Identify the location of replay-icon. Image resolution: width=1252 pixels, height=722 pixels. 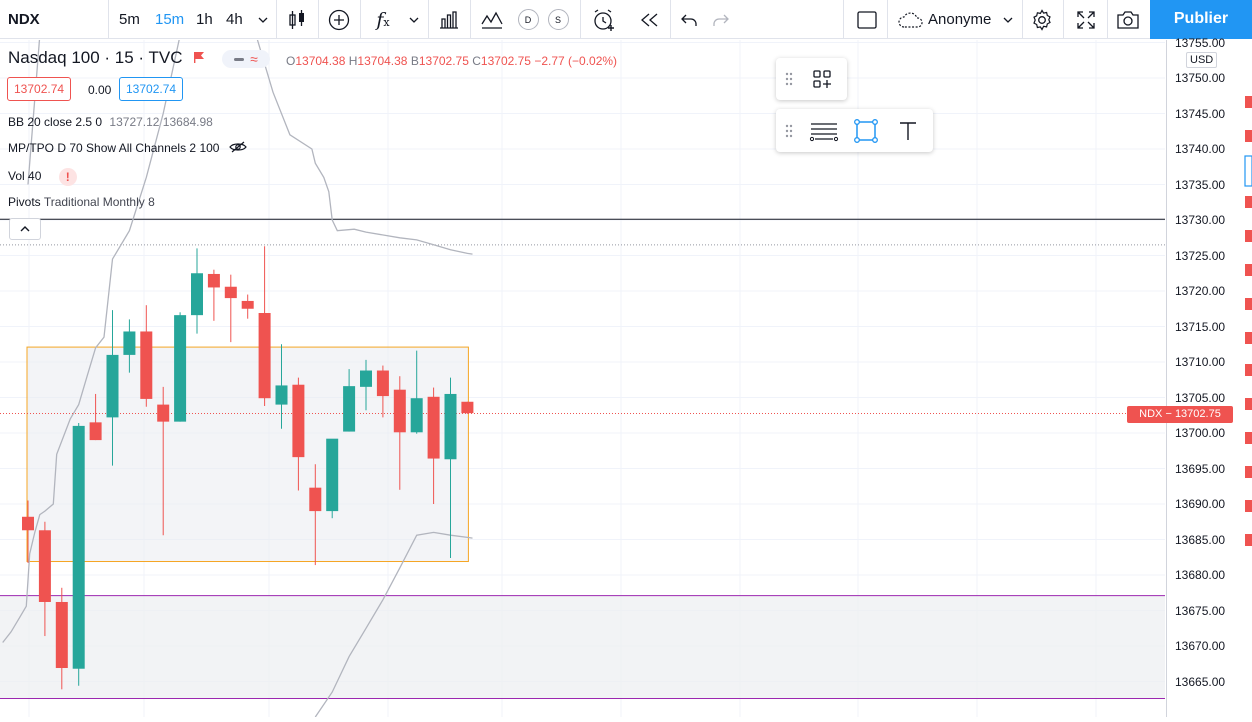
(649, 19).